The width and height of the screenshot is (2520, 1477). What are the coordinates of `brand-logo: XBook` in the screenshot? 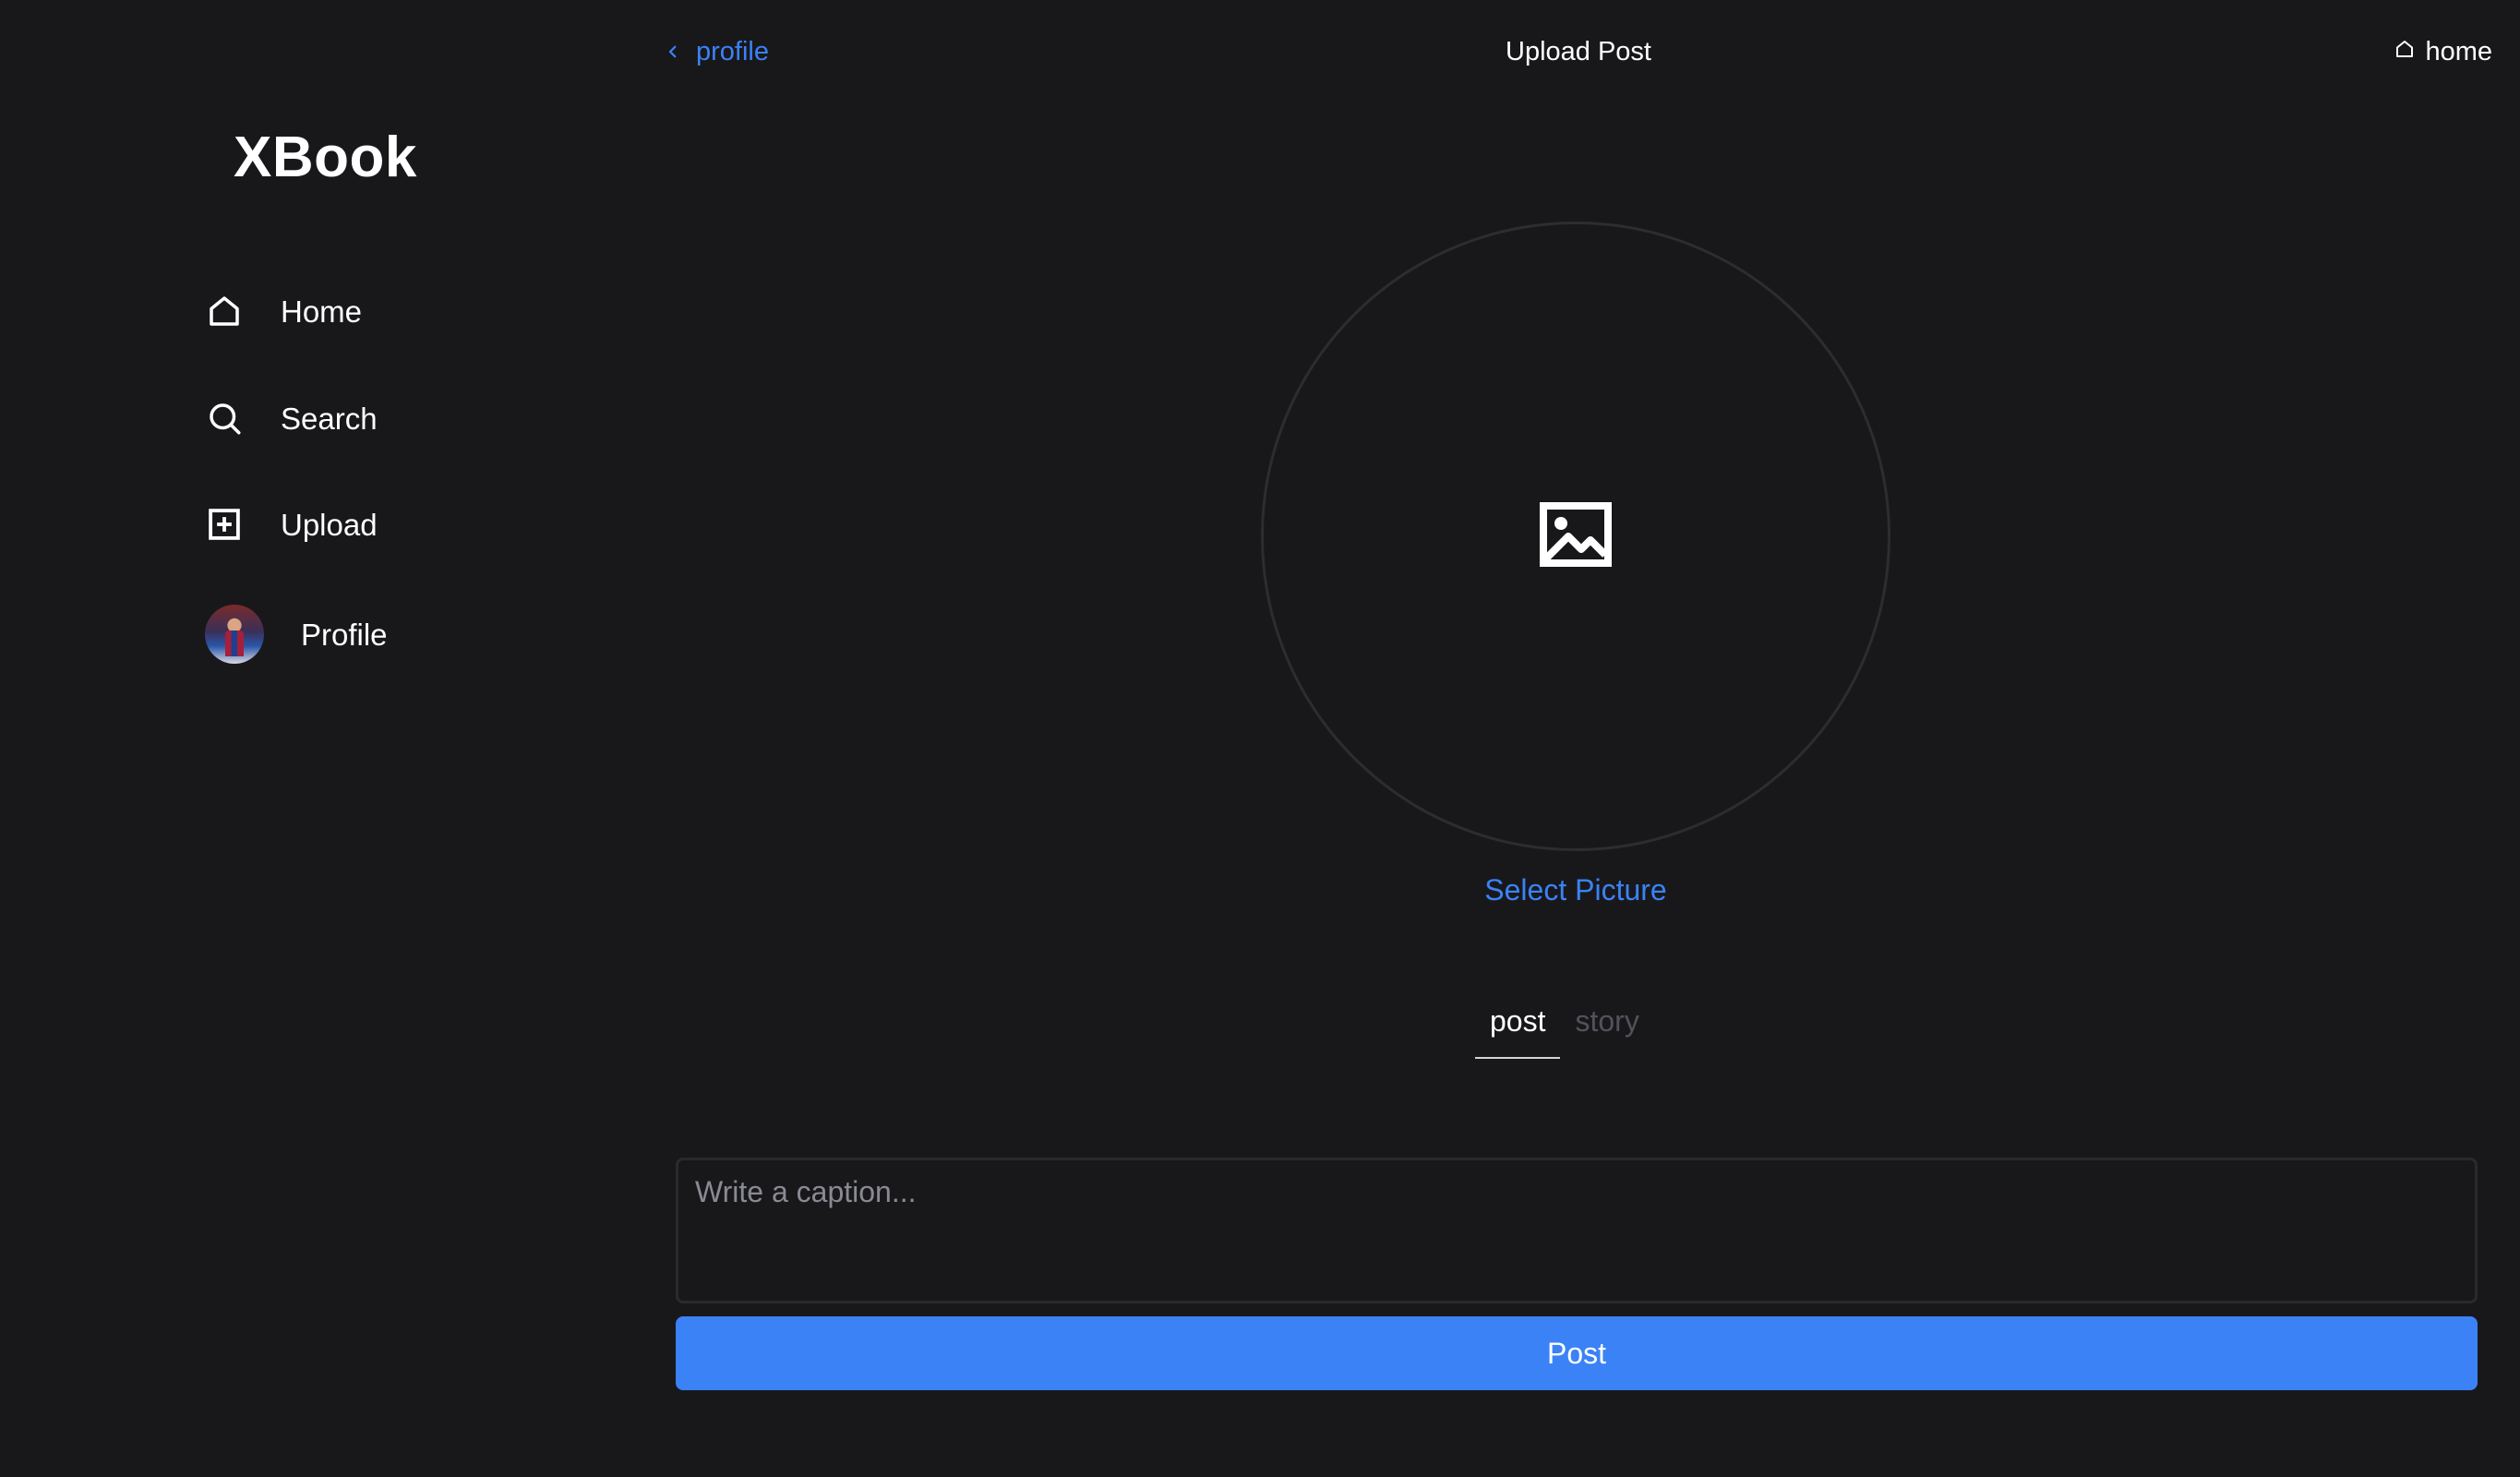 It's located at (325, 157).